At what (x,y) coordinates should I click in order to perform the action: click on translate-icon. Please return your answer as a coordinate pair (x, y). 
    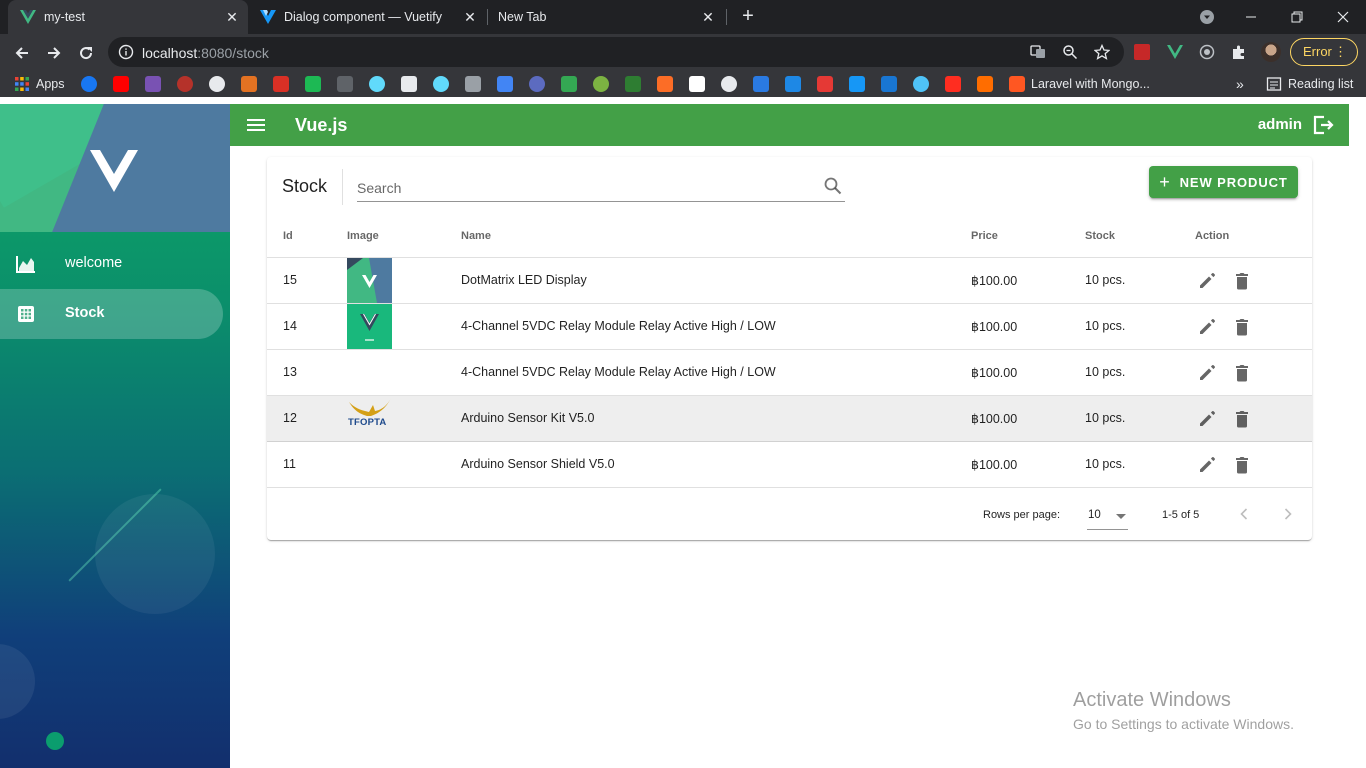
    Looking at the image, I should click on (1038, 52).